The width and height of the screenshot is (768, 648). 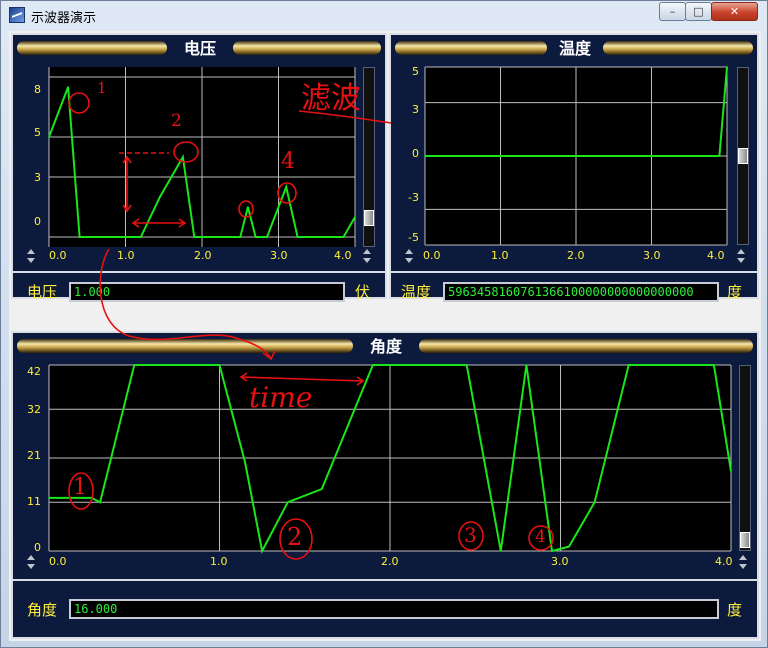 What do you see at coordinates (735, 292) in the screenshot?
I see `temperature-unit: 度` at bounding box center [735, 292].